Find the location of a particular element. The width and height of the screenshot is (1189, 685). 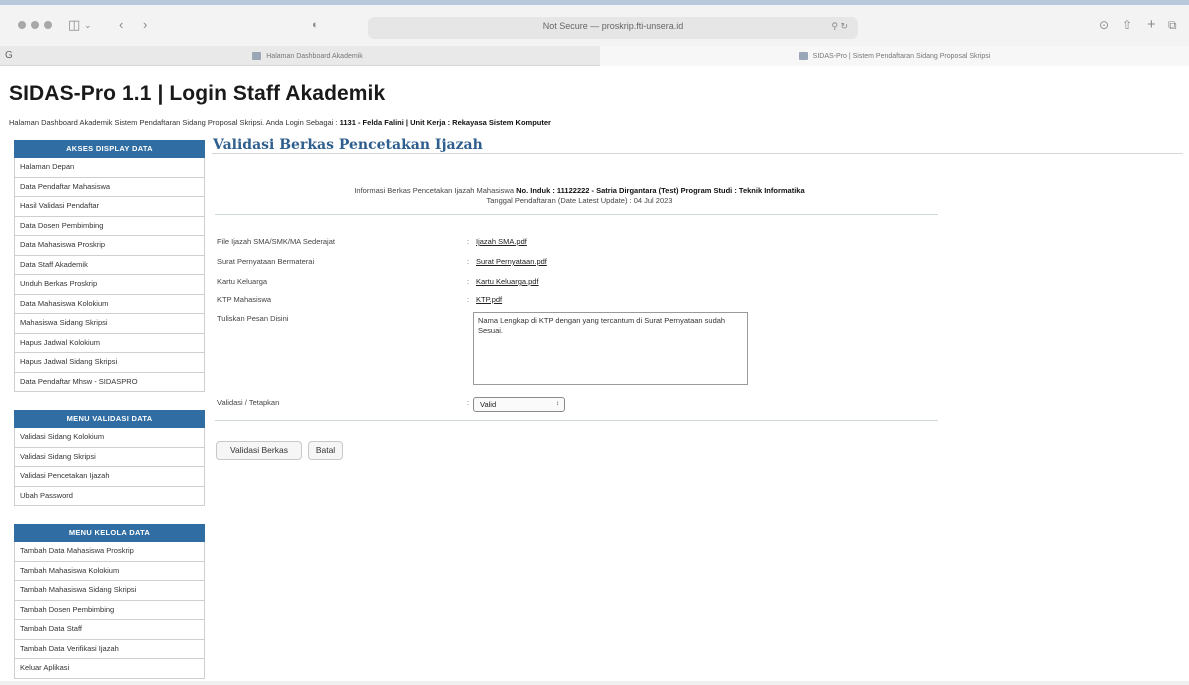

sidebar-item-hasil-validasi: Hasil Validasi Pendaftar is located at coordinates (109, 207).